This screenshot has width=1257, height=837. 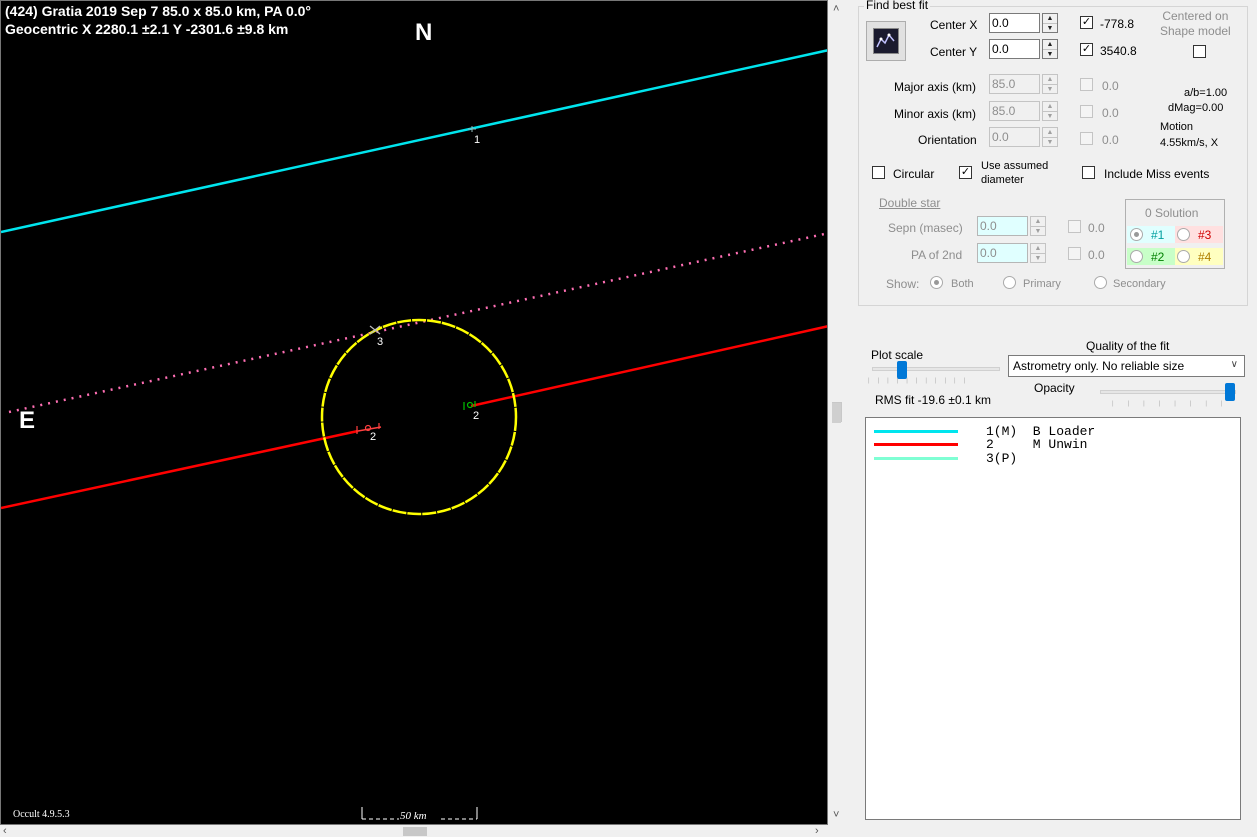 I want to click on east-label: E, so click(x=27, y=420).